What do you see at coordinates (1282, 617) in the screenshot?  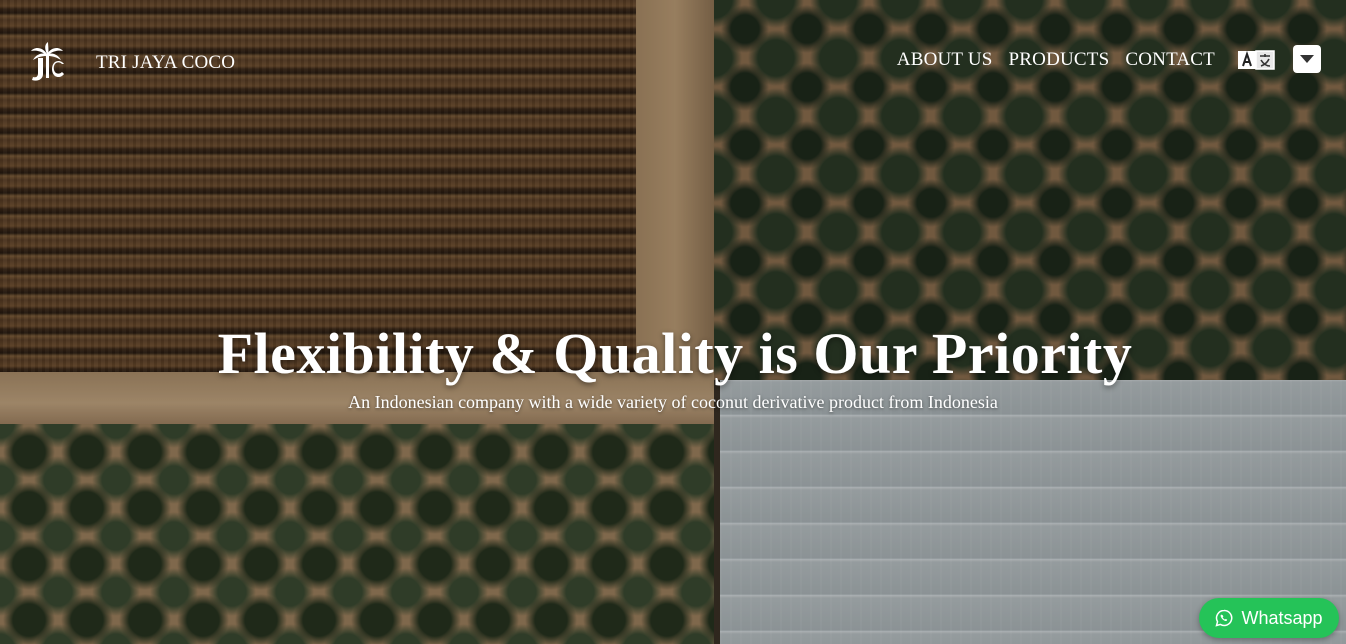 I see `whatsapp-label: Whatsapp` at bounding box center [1282, 617].